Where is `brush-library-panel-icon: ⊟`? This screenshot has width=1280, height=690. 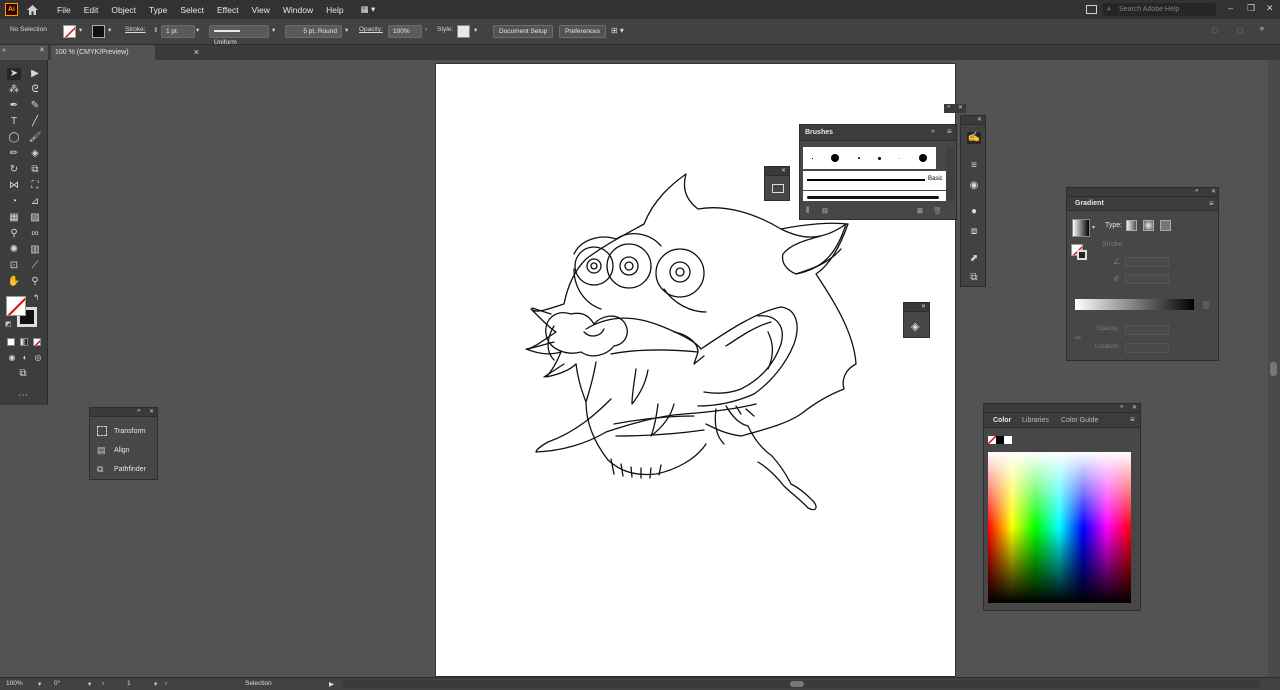
brush-library-panel-icon: ⊟ is located at coordinates (825, 211).